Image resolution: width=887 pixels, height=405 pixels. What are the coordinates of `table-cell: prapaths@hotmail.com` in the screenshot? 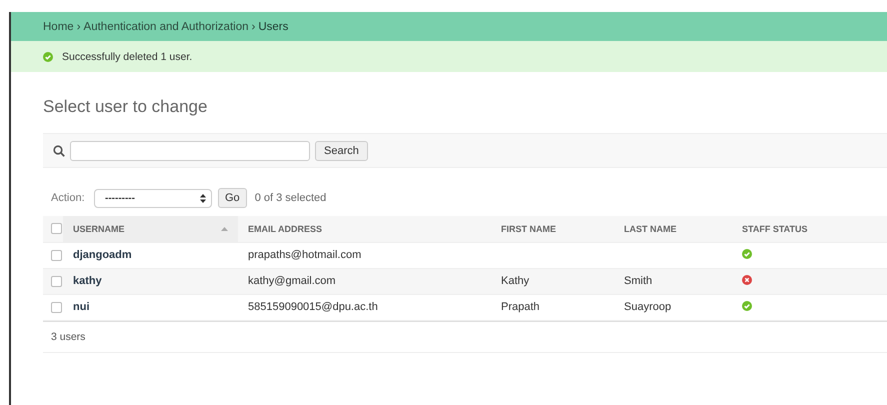 It's located at (305, 255).